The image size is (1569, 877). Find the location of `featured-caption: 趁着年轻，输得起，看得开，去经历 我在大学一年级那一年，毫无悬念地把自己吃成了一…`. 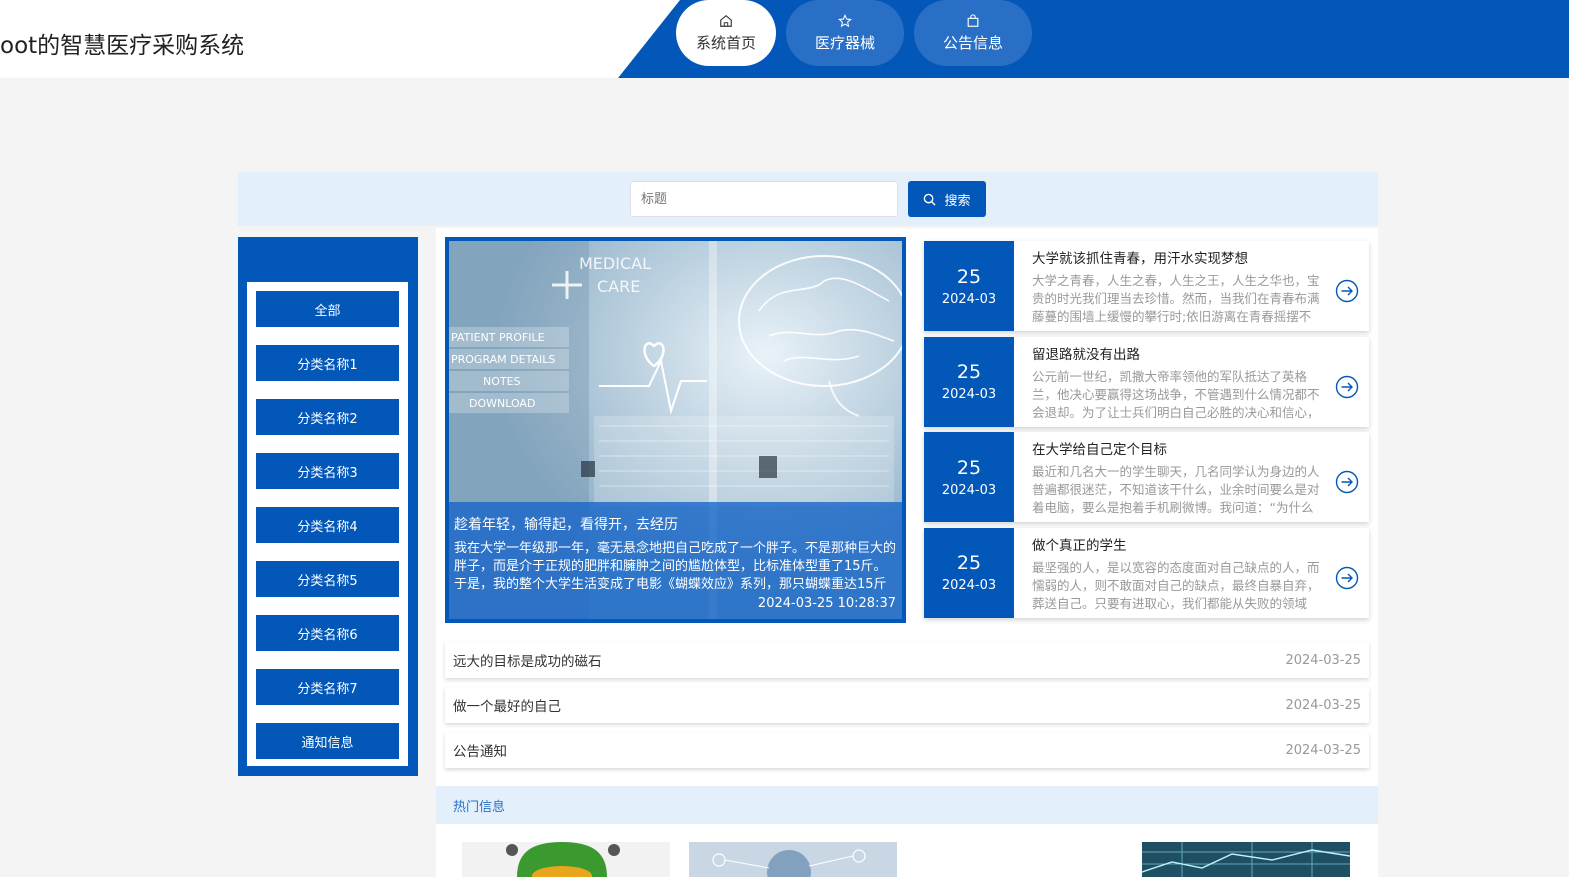

featured-caption: 趁着年轻，输得起，看得开，去经历 我在大学一年级那一年，毫无悬念地把自己吃成了一… is located at coordinates (675, 560).